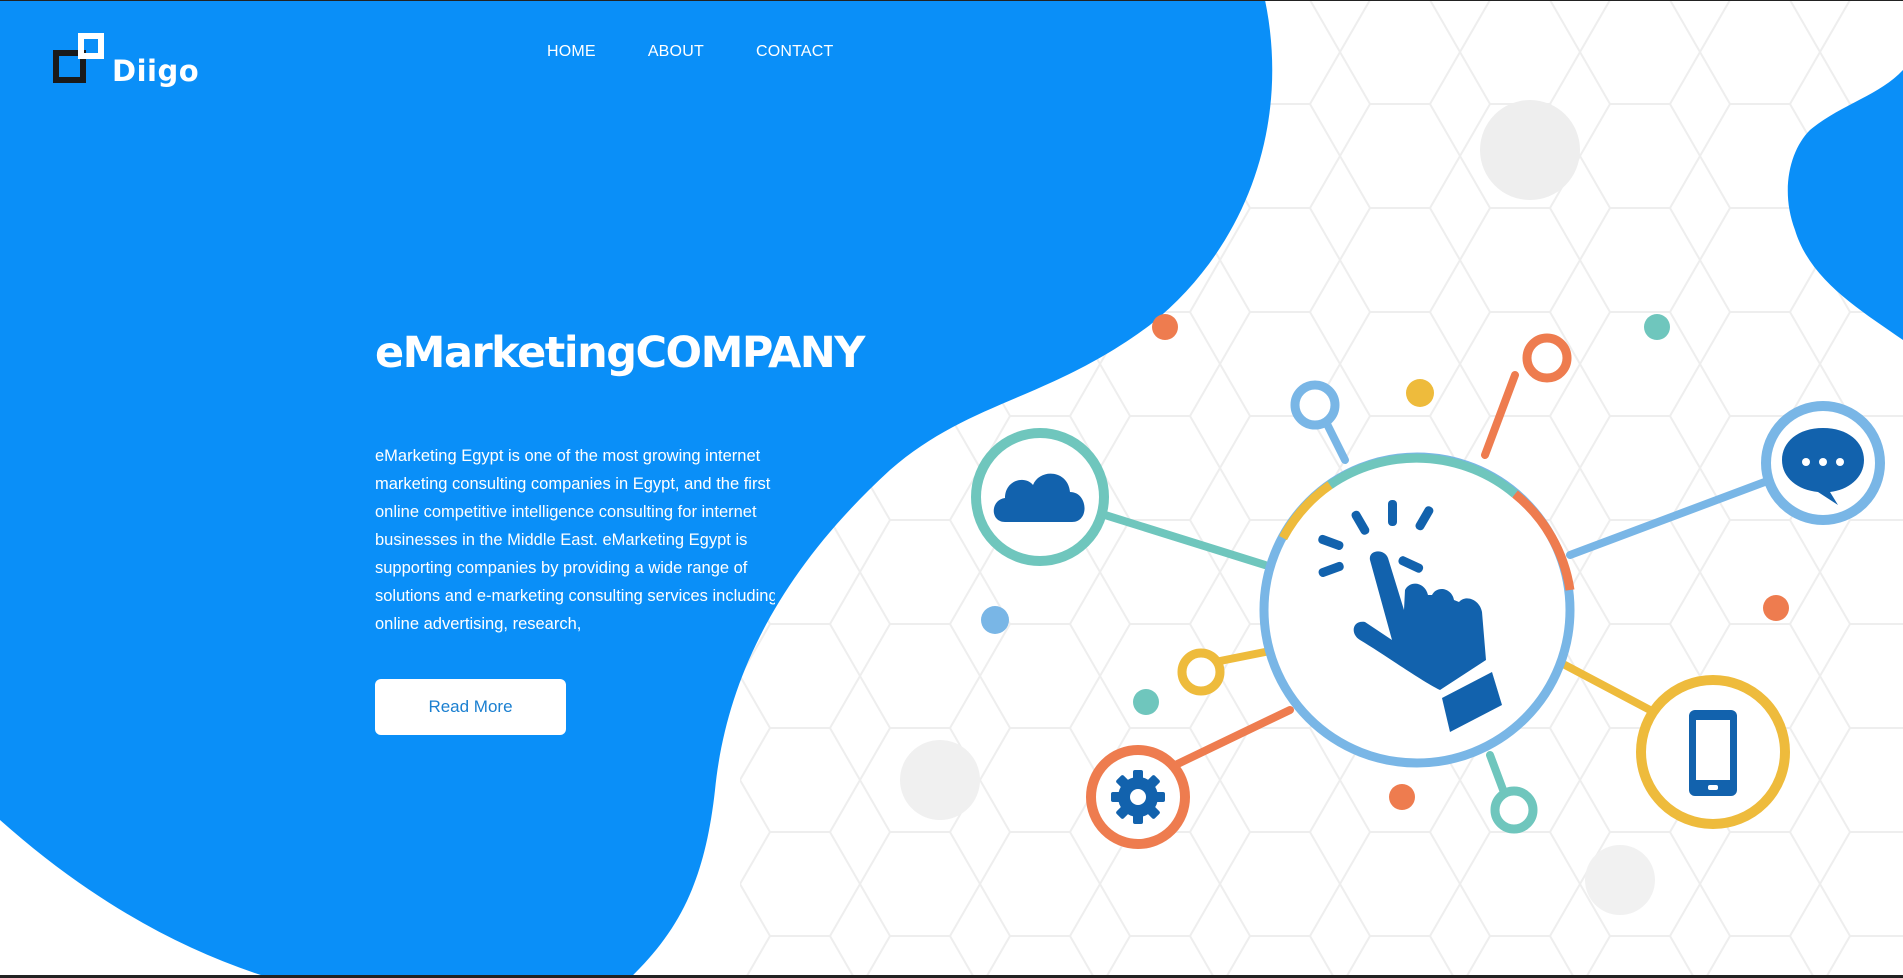 This screenshot has width=1903, height=978. What do you see at coordinates (795, 52) in the screenshot?
I see `nav-contact: CONTACT` at bounding box center [795, 52].